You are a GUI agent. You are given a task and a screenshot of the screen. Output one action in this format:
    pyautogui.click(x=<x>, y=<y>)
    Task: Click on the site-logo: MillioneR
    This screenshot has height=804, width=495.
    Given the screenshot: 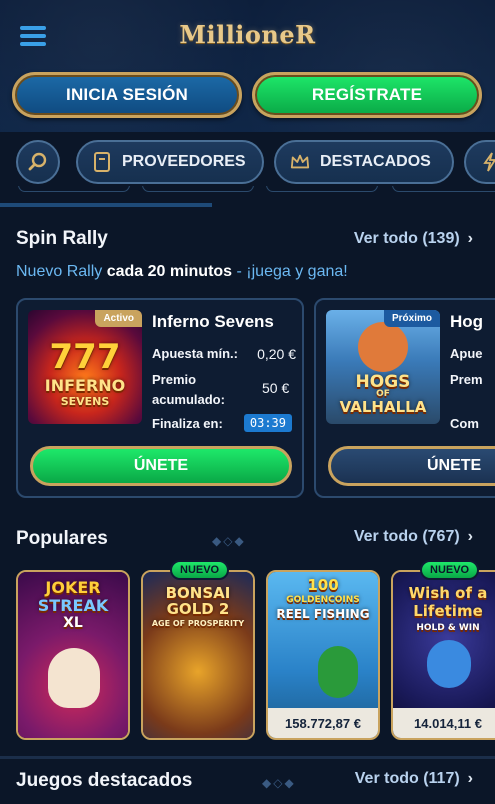 What is the action you would take?
    pyautogui.click(x=247, y=34)
    